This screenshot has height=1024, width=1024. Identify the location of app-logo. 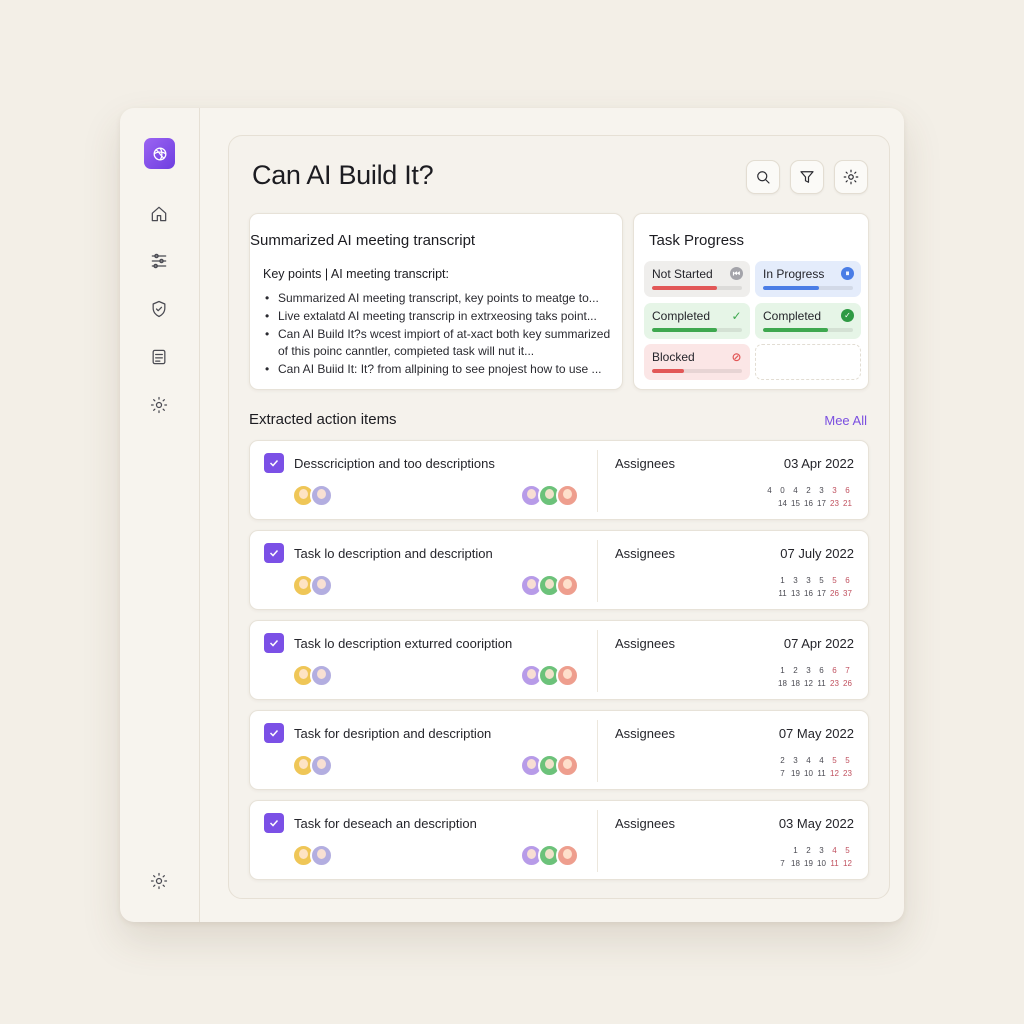
(159, 153).